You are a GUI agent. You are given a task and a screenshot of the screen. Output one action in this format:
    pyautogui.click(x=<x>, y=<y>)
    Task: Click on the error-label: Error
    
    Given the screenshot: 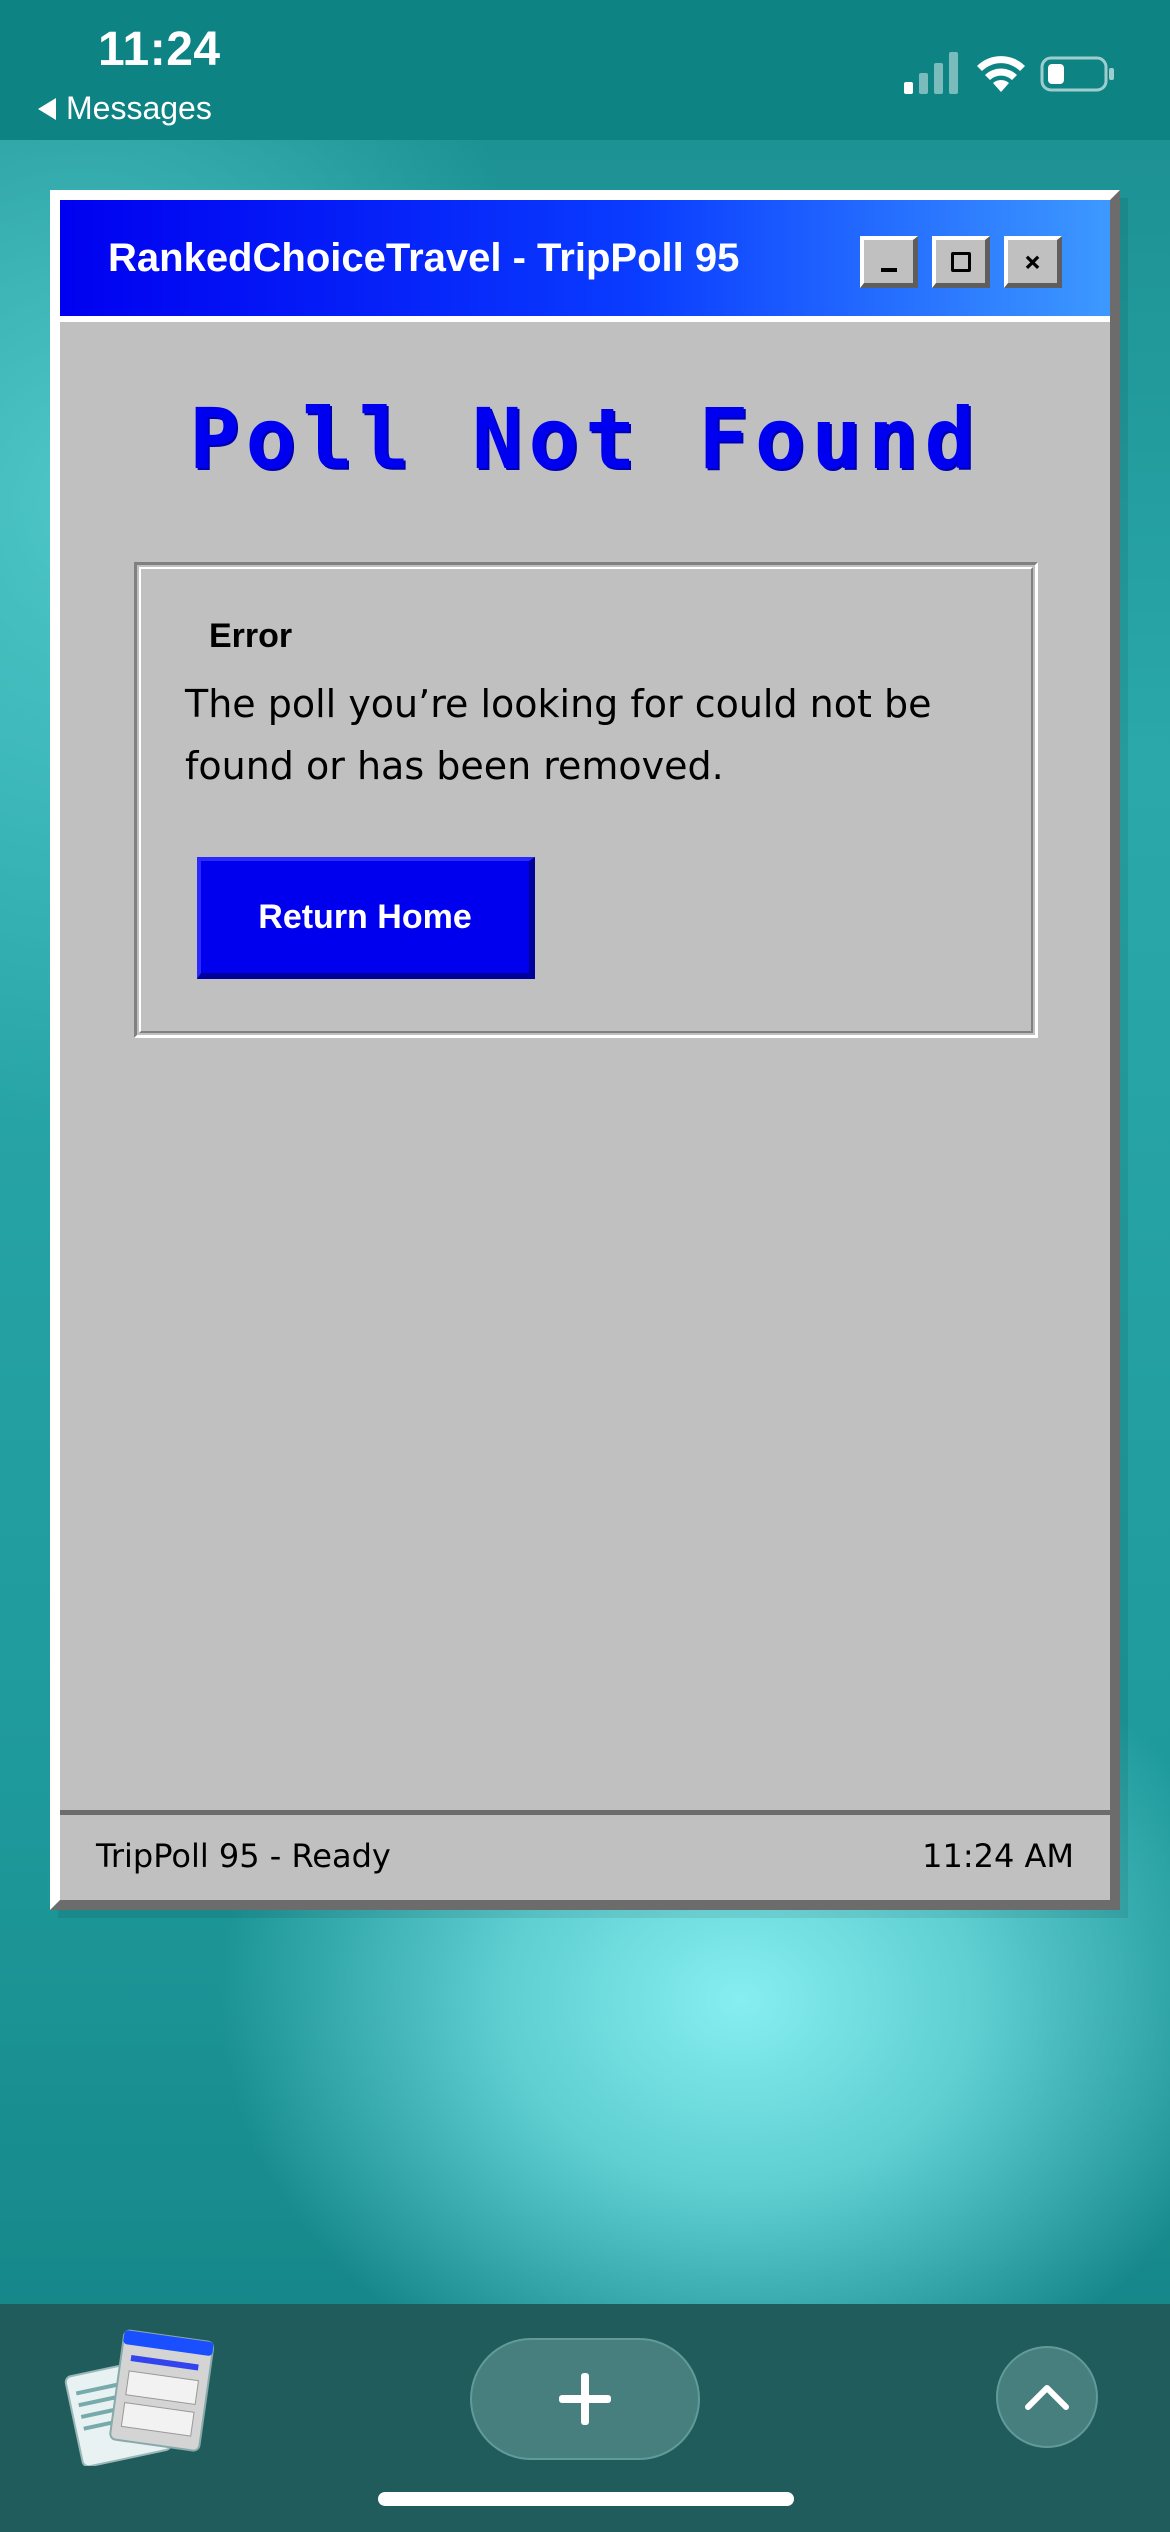 What is the action you would take?
    pyautogui.click(x=251, y=636)
    